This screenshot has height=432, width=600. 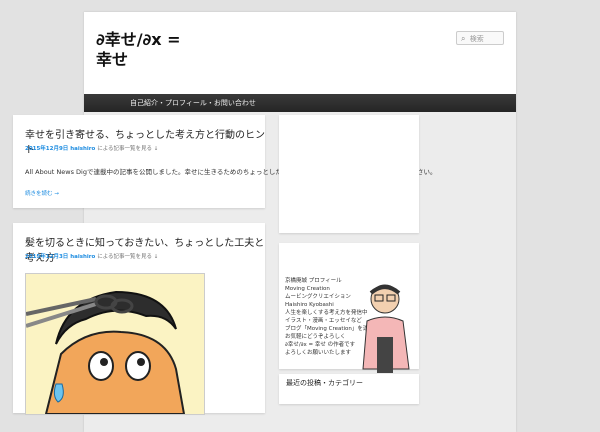 I want to click on site-title-line2: 幸せ, so click(x=156, y=60).